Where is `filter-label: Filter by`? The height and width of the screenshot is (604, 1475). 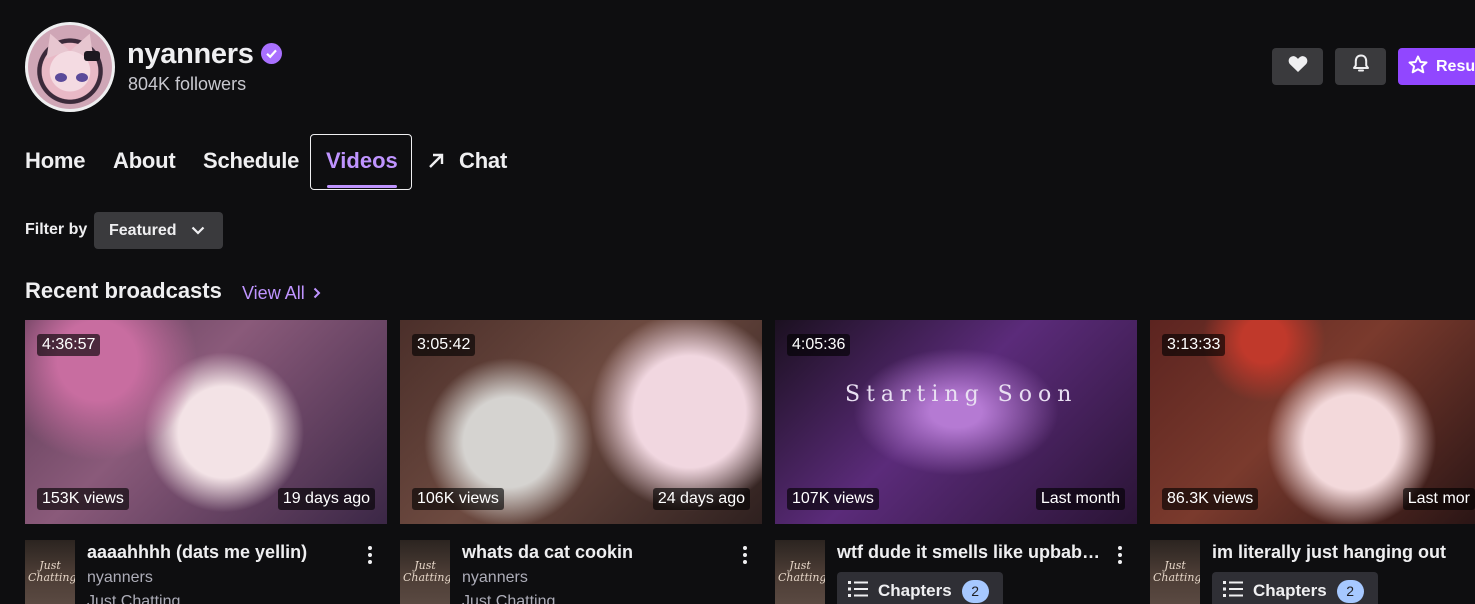
filter-label: Filter by is located at coordinates (56, 229).